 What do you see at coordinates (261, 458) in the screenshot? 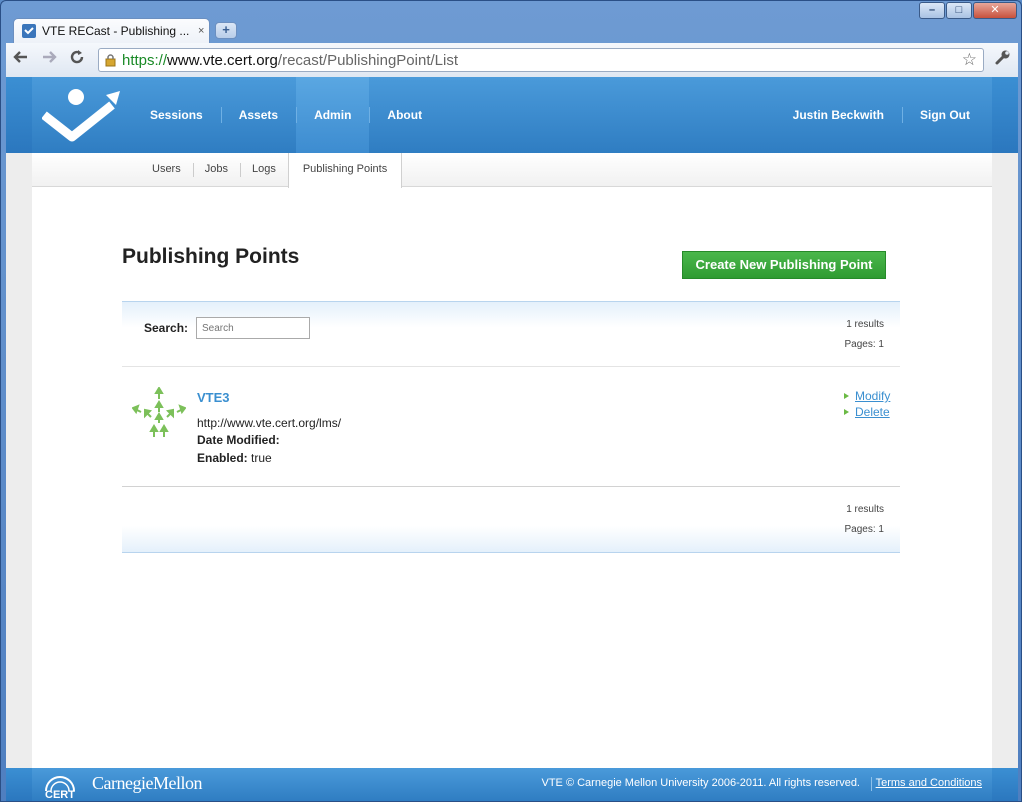
I see `enabled-value: true` at bounding box center [261, 458].